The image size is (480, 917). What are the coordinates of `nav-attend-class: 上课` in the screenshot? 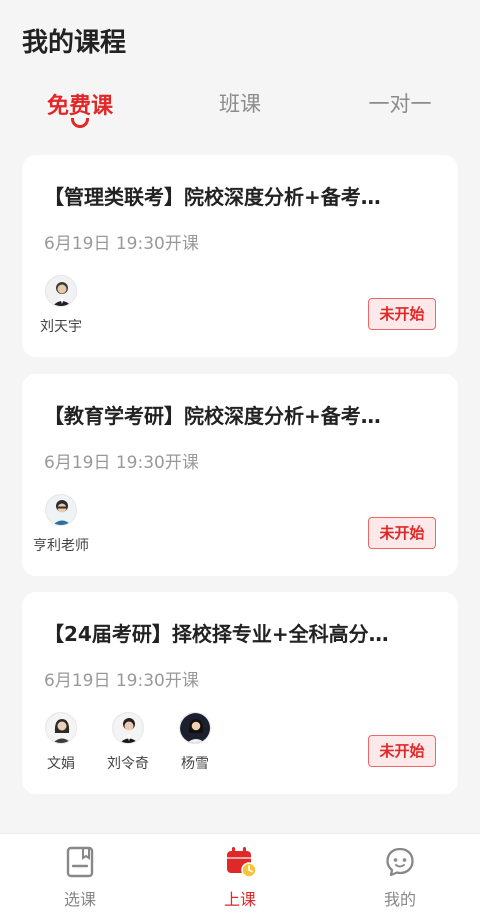 It's located at (240, 881).